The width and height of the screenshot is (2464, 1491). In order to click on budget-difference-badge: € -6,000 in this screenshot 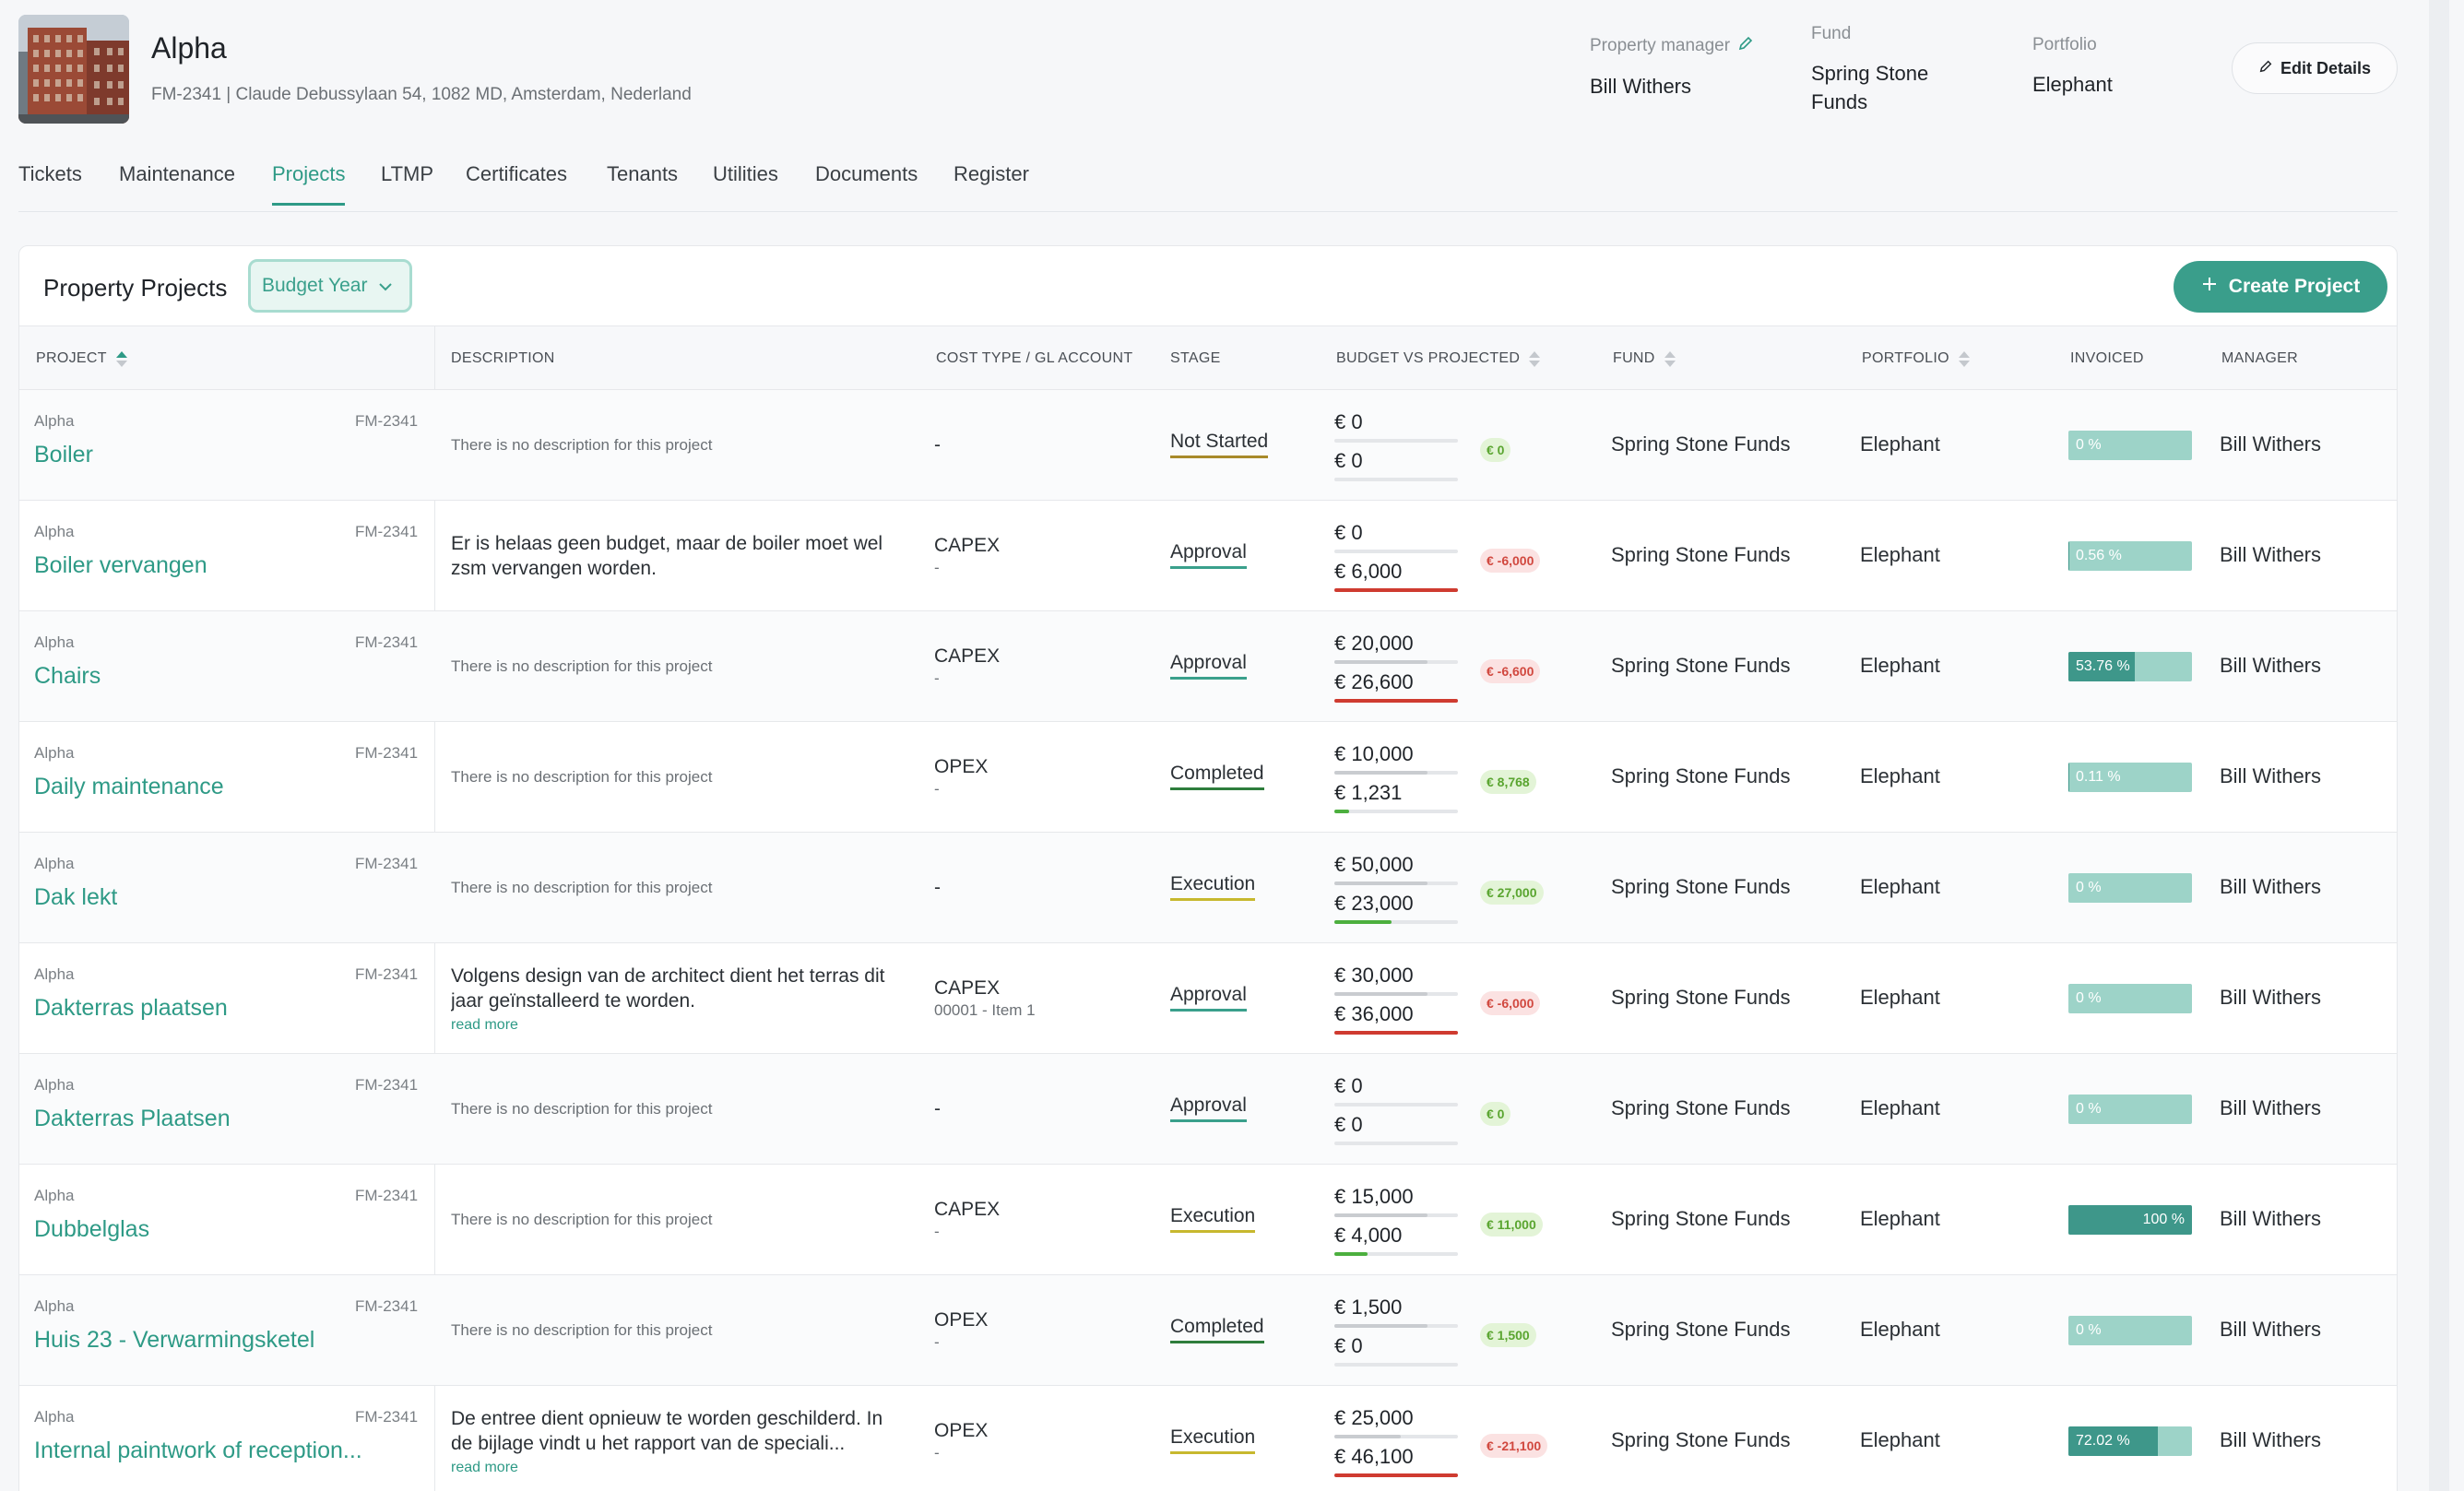, I will do `click(1510, 561)`.